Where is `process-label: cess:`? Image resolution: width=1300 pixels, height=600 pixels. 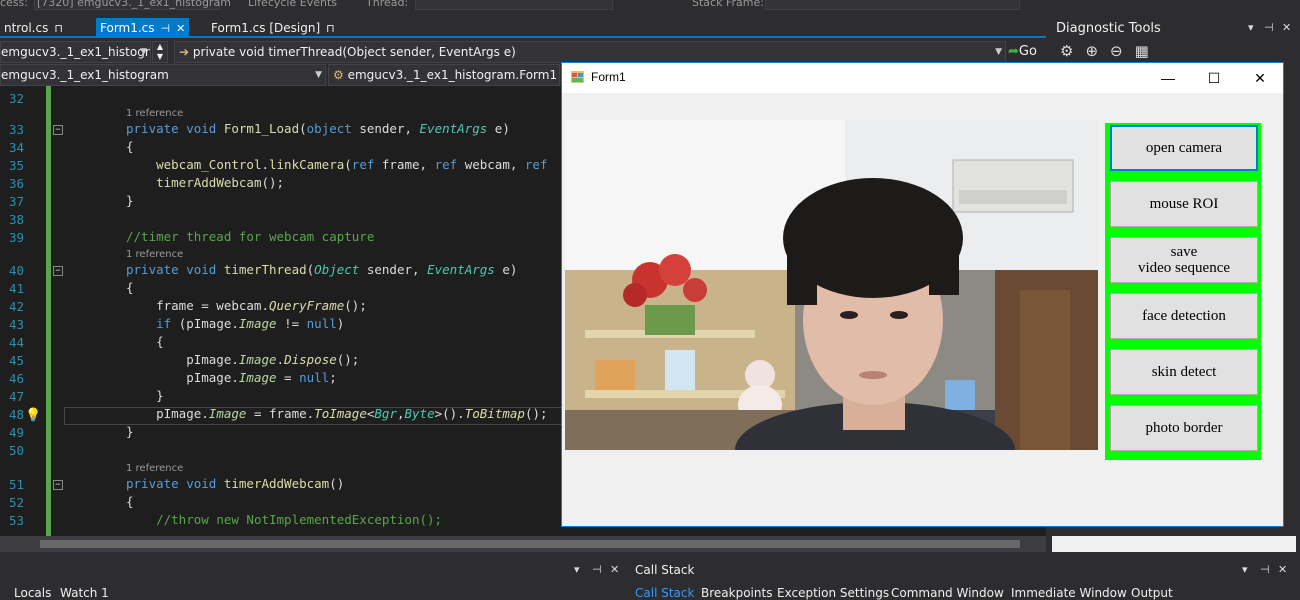 process-label: cess: is located at coordinates (14, 4).